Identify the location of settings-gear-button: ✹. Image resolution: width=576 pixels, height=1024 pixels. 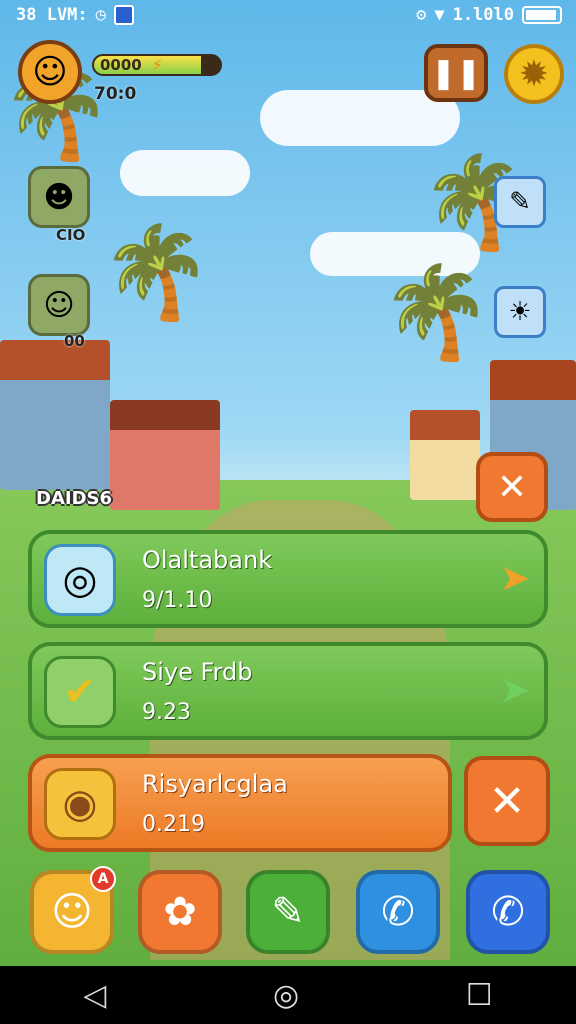
(534, 74).